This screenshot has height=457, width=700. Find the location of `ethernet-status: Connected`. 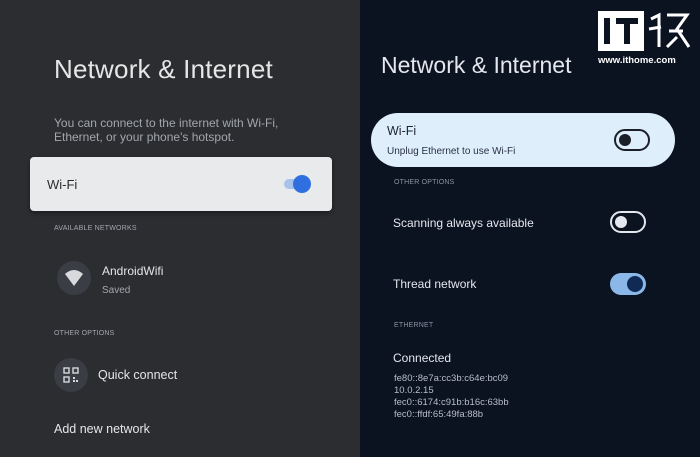

ethernet-status: Connected is located at coordinates (422, 358).